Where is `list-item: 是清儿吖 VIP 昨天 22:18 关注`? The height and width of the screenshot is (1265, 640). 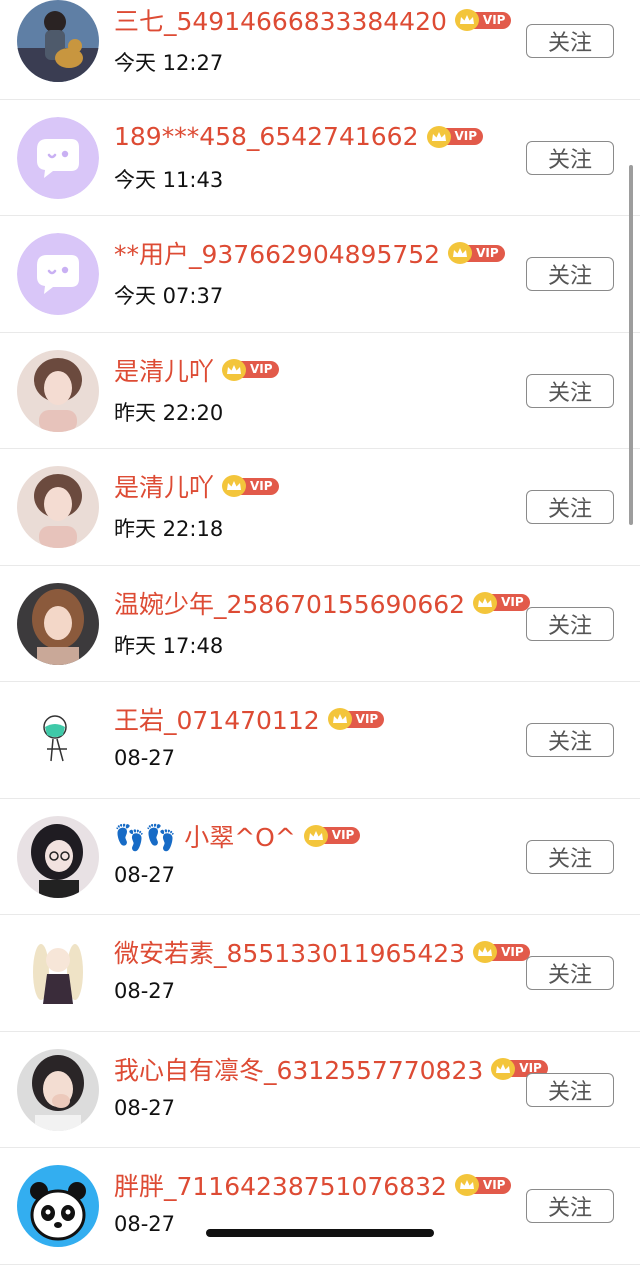
list-item: 是清儿吖 VIP 昨天 22:18 关注 is located at coordinates (320, 507).